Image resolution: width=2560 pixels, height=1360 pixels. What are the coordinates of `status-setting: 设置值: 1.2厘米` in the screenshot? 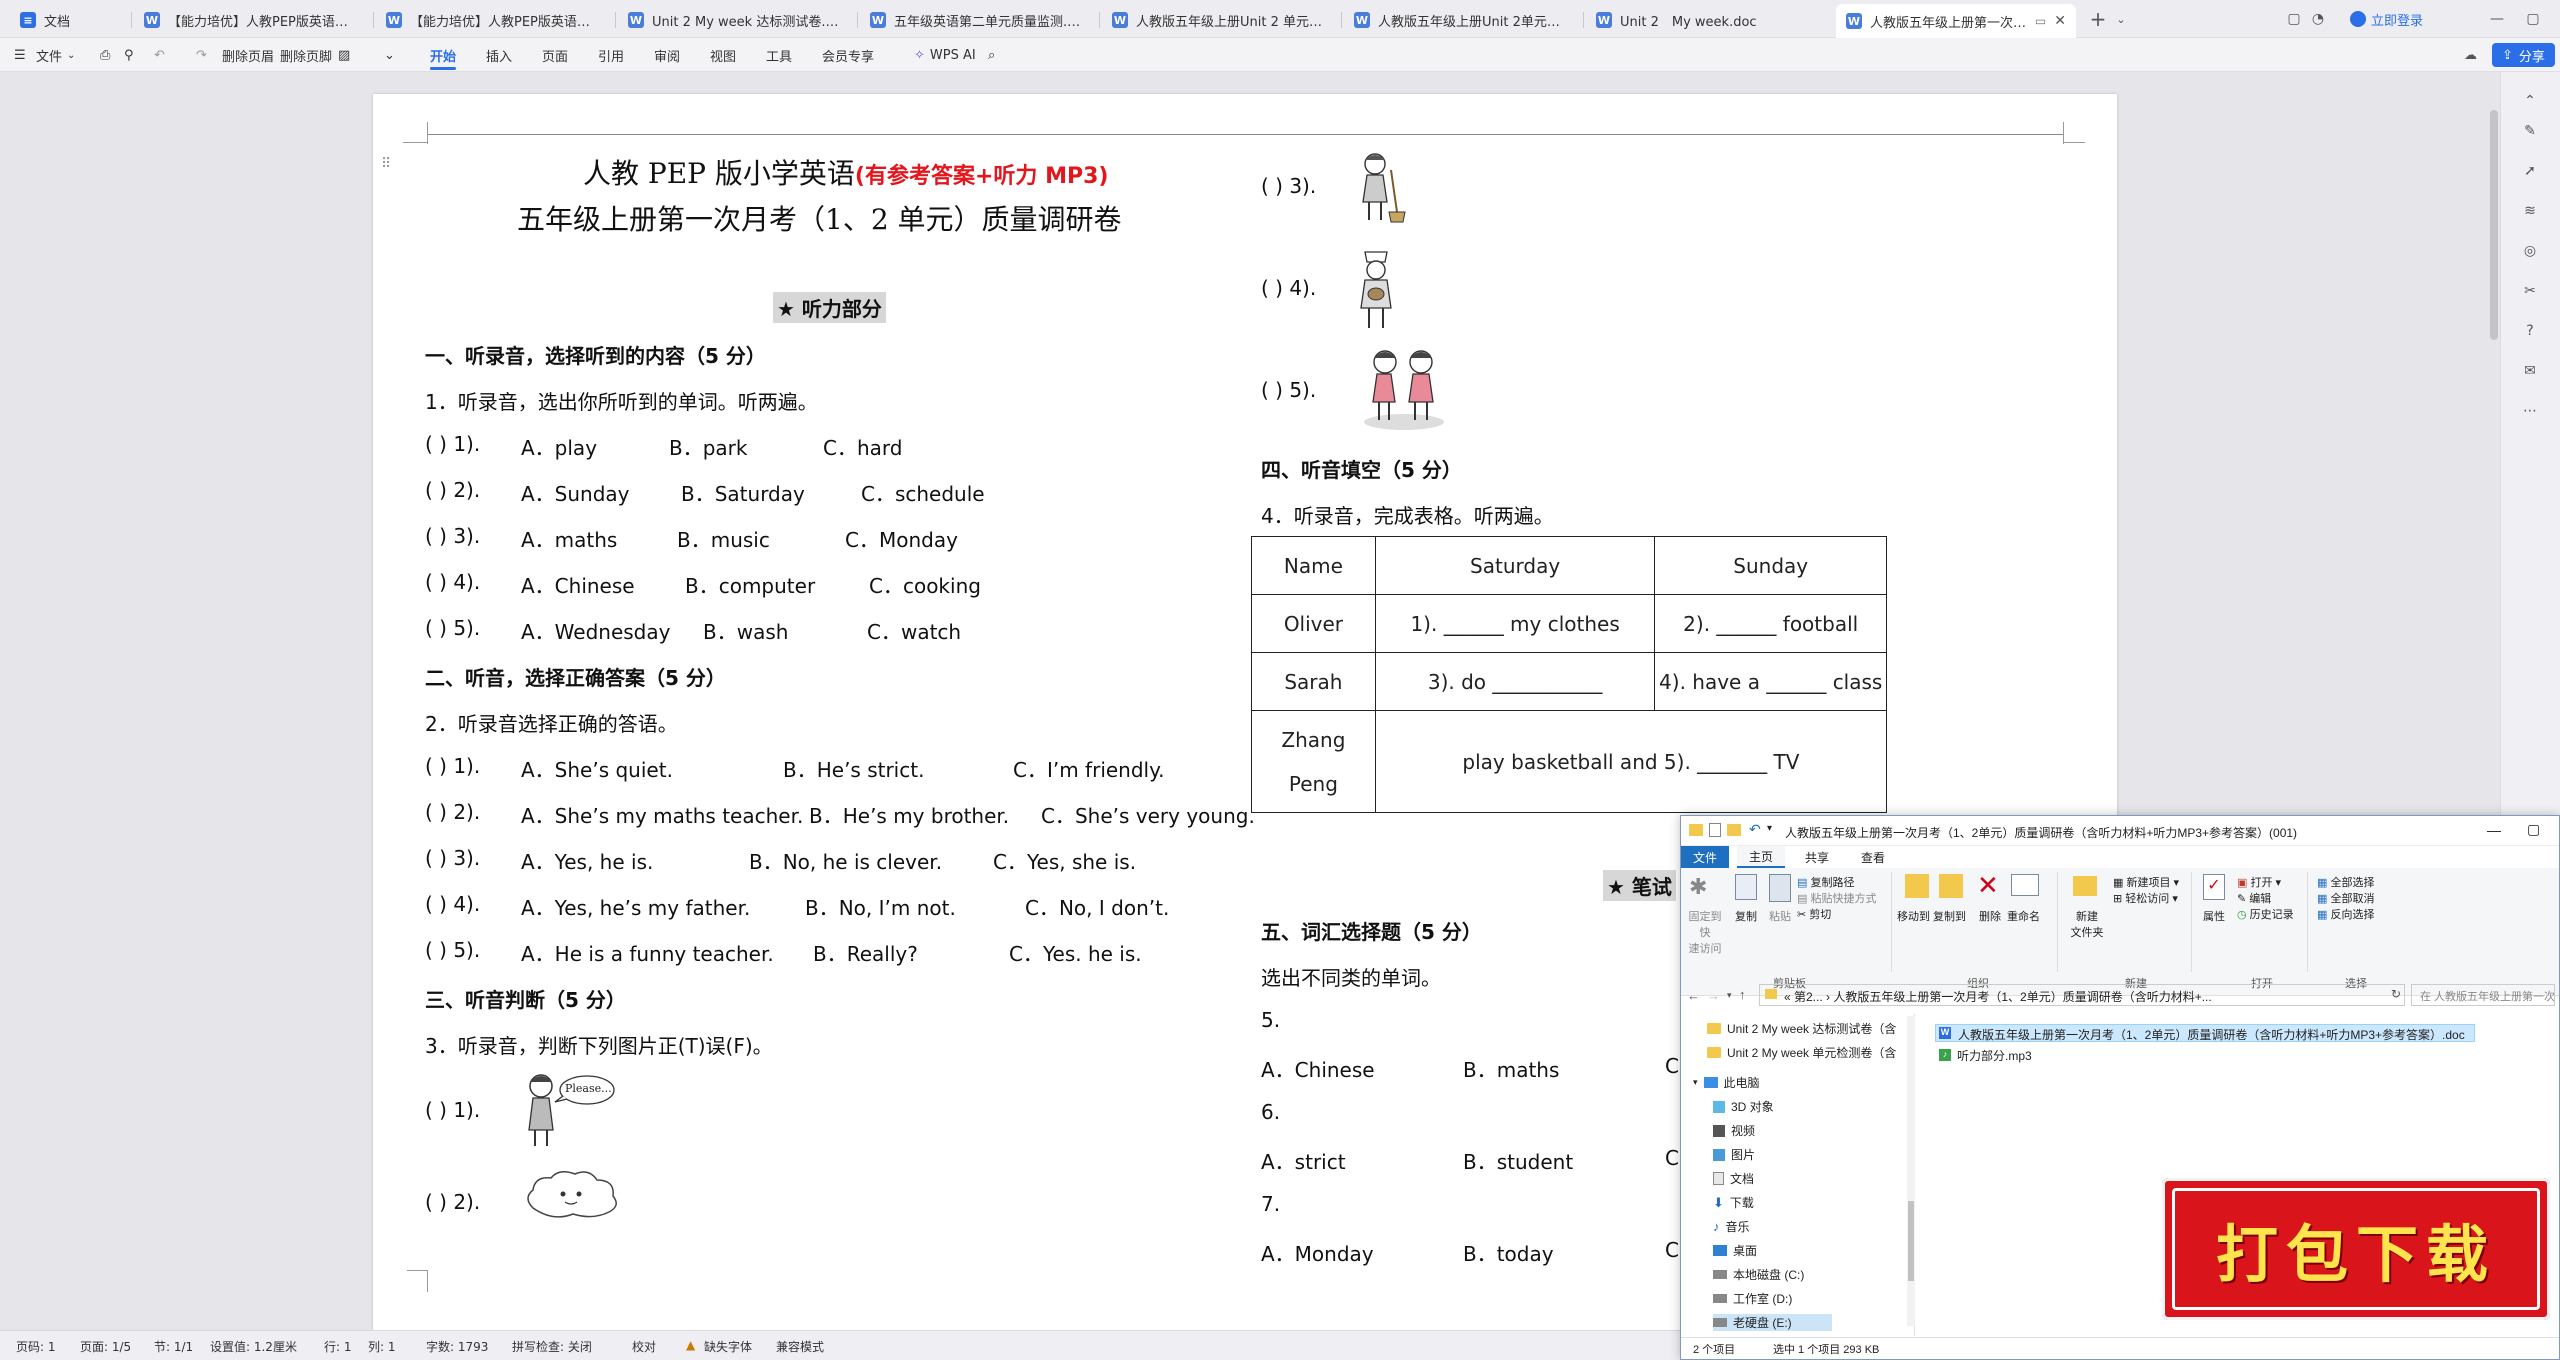 It's located at (253, 1346).